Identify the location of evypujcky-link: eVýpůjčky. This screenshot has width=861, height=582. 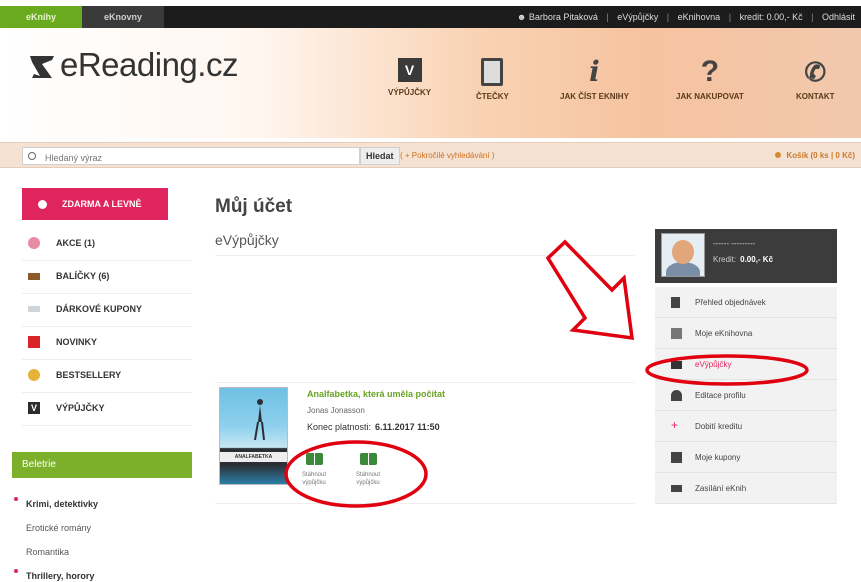
(637, 17).